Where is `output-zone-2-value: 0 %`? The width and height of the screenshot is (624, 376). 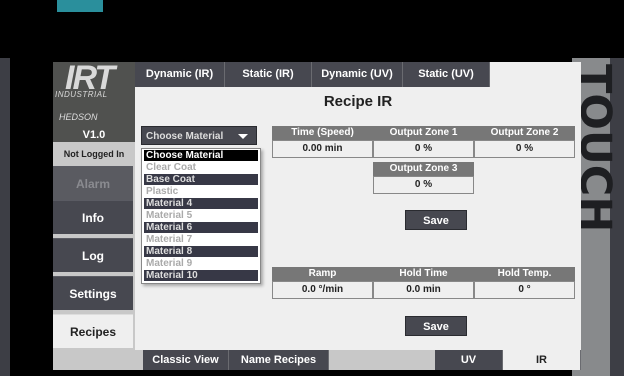 output-zone-2-value: 0 % is located at coordinates (524, 149).